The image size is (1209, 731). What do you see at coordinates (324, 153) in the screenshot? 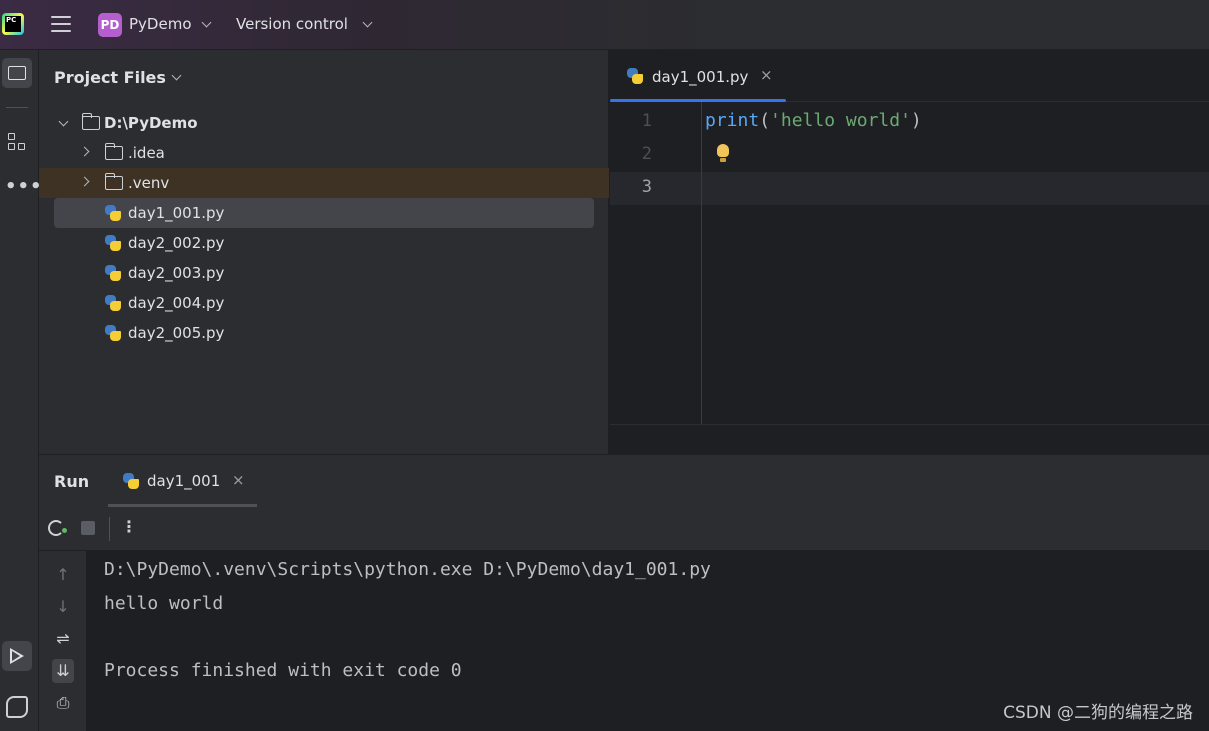
I see `tree-item-idea: .idea` at bounding box center [324, 153].